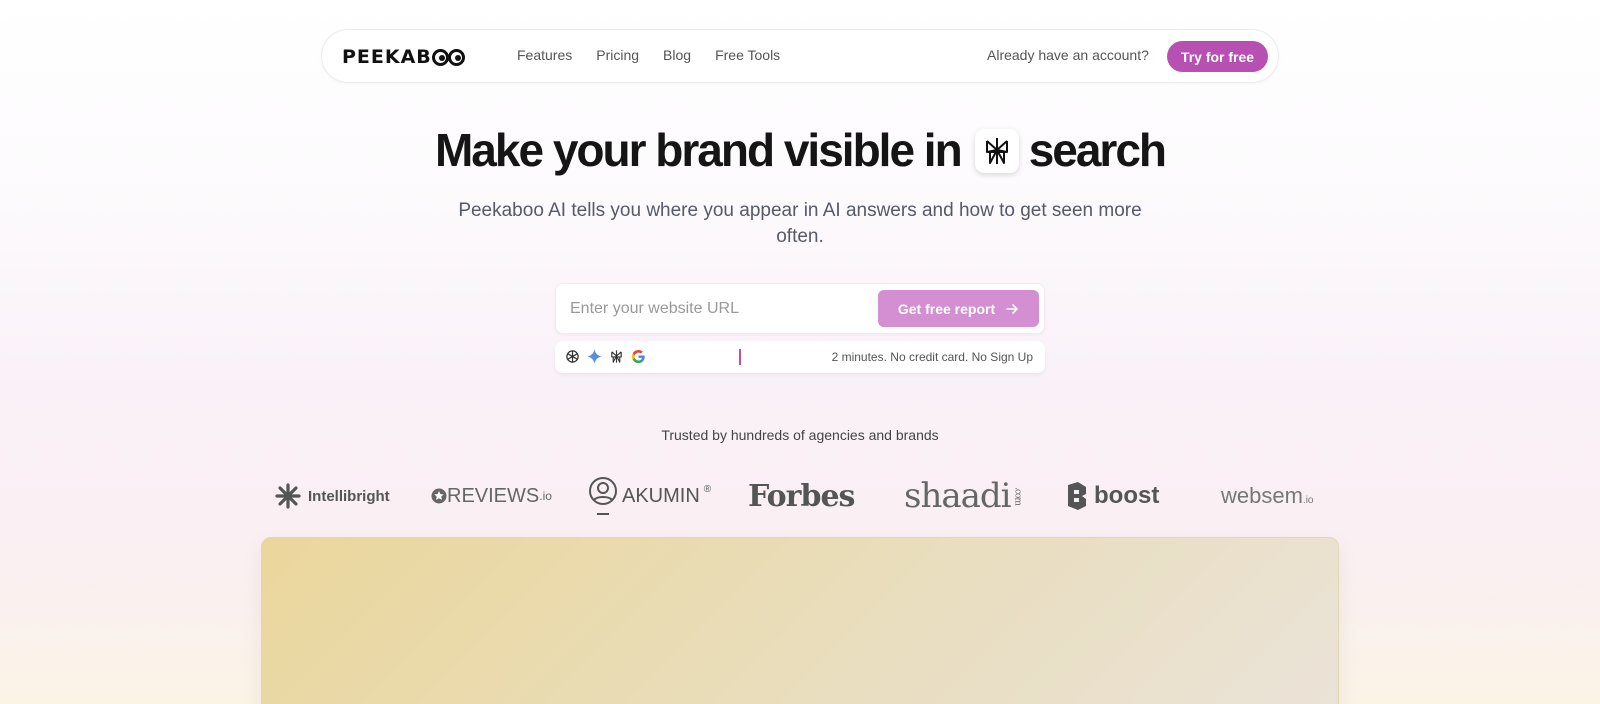 Image resolution: width=1600 pixels, height=704 pixels. I want to click on get-free-report-button: Get free report, so click(958, 308).